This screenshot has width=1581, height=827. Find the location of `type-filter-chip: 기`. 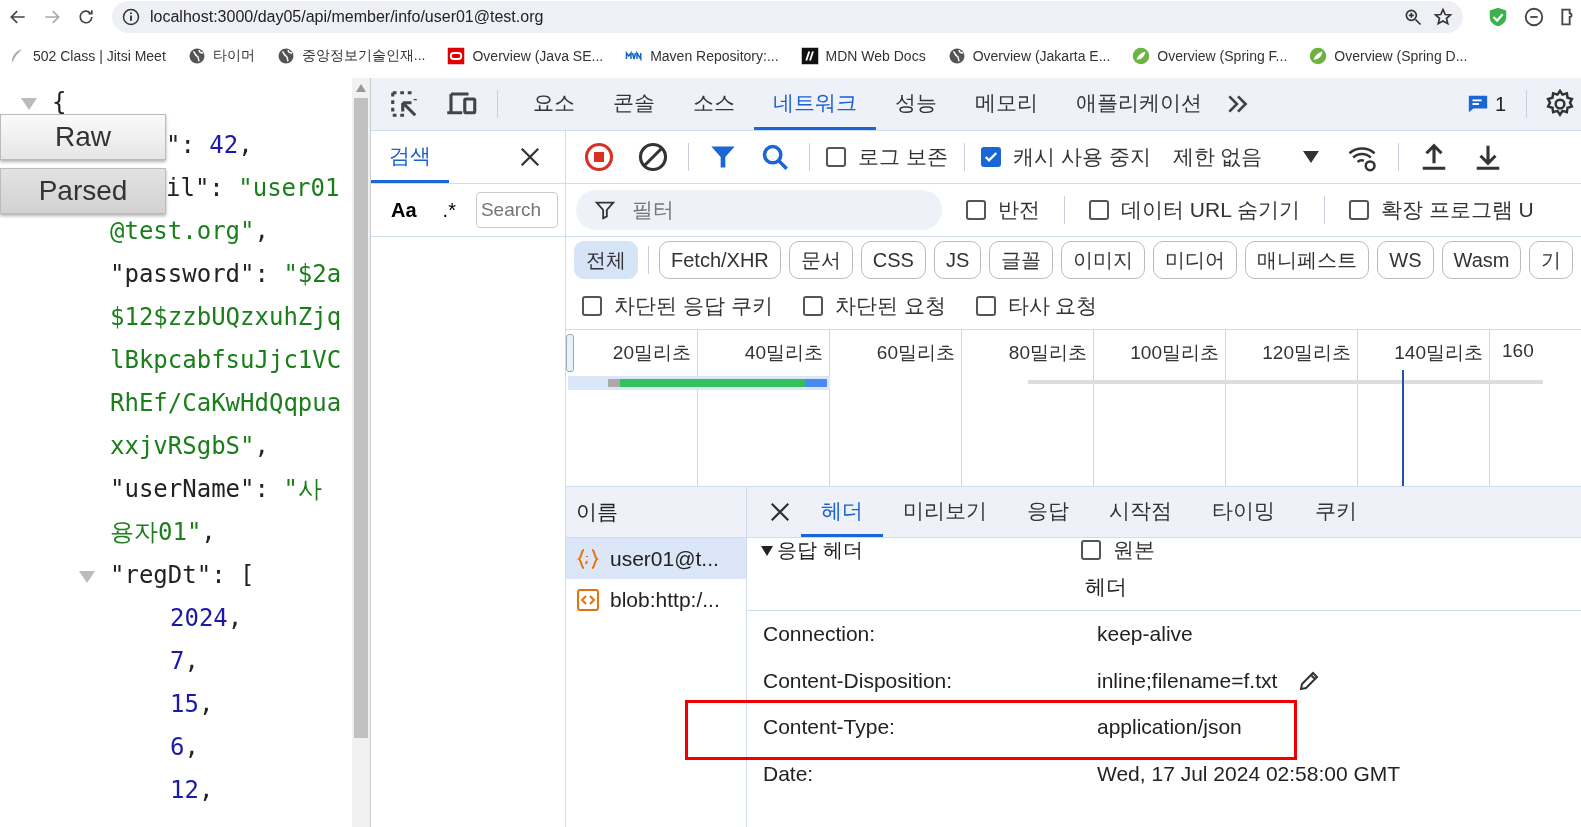

type-filter-chip: 기 is located at coordinates (1551, 260).